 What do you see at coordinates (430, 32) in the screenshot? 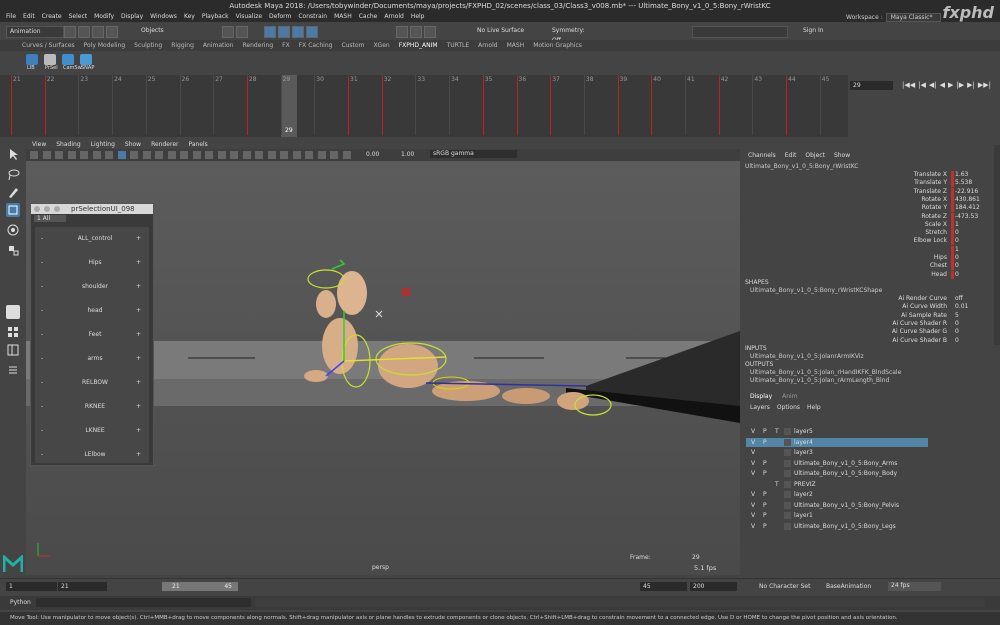
I see `render-settings-icon` at bounding box center [430, 32].